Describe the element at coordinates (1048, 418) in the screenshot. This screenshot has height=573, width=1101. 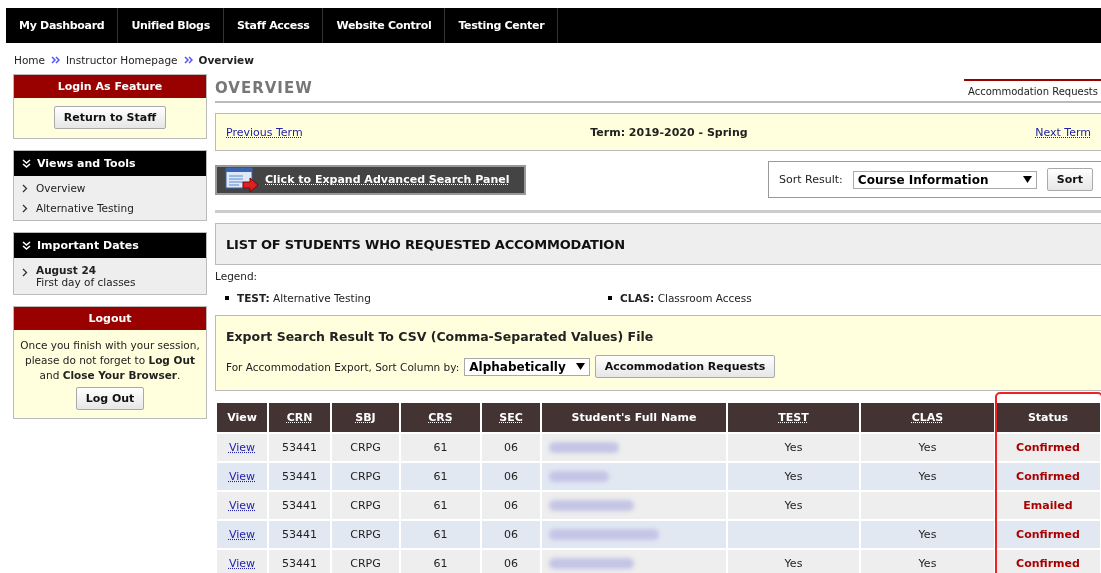
I see `column-header: Status` at that location.